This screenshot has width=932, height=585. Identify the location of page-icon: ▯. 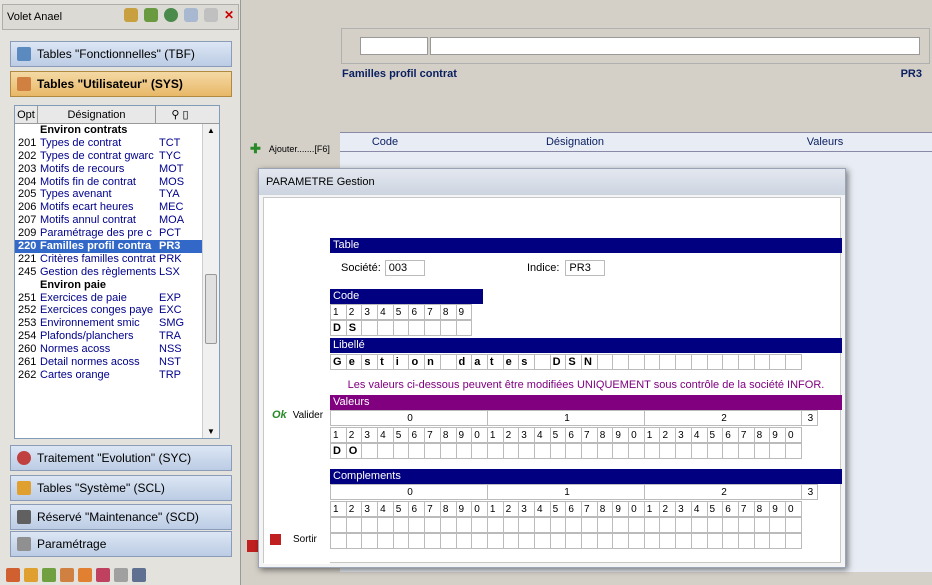
(186, 114).